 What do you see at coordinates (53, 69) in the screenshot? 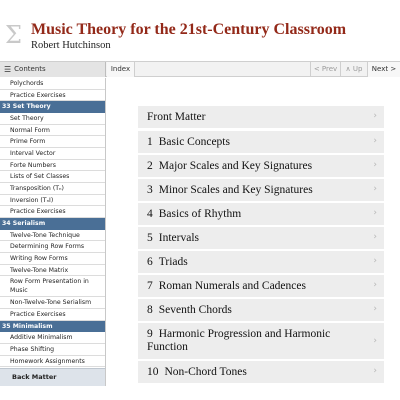
I see `contents-button: ☰ Contents` at bounding box center [53, 69].